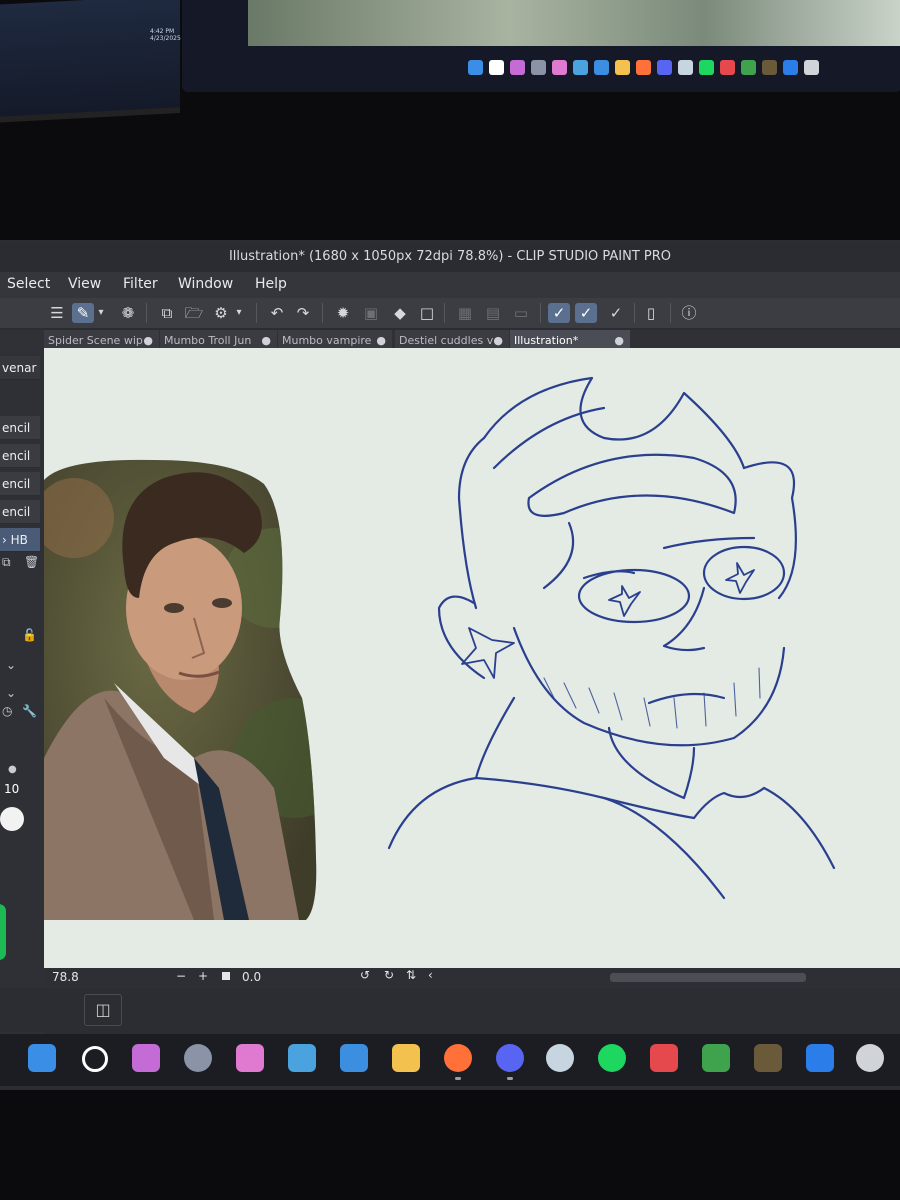 This screenshot has width=900, height=1200. What do you see at coordinates (303, 313) in the screenshot?
I see `redo-icon: ↷` at bounding box center [303, 313].